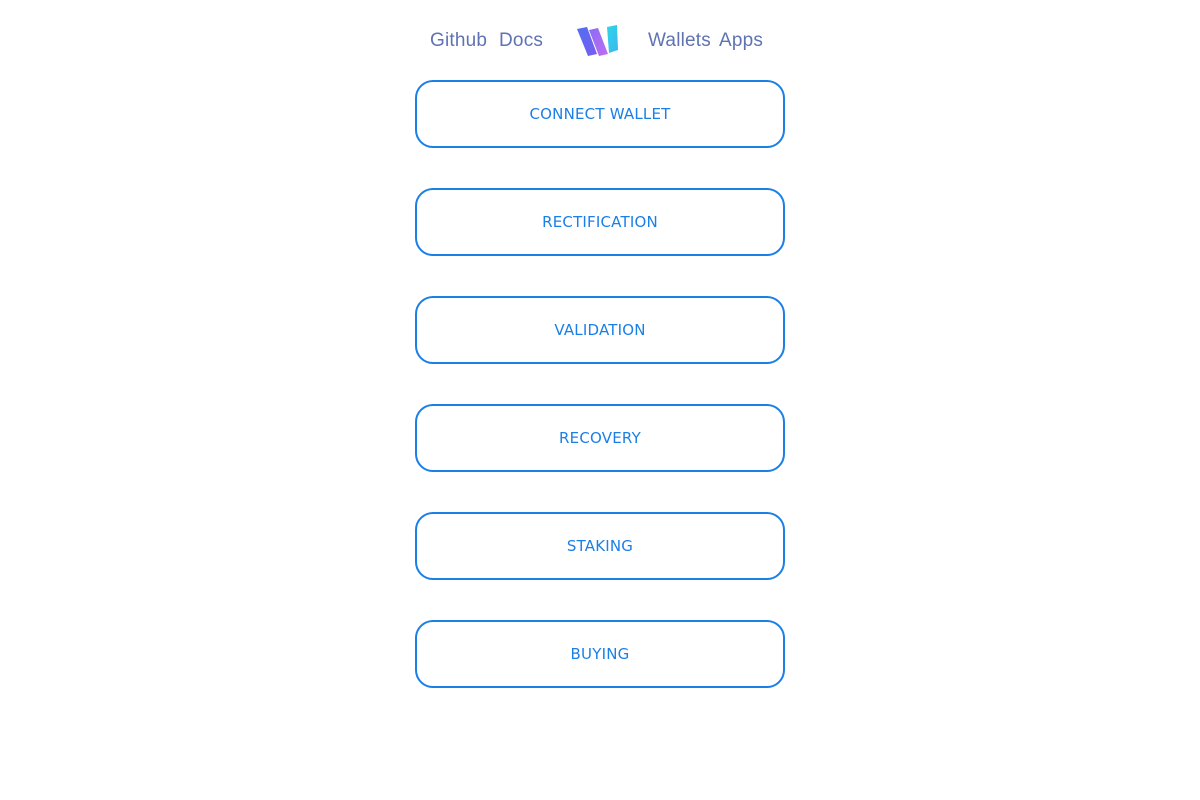  I want to click on nav-link-docs: Docs, so click(521, 41).